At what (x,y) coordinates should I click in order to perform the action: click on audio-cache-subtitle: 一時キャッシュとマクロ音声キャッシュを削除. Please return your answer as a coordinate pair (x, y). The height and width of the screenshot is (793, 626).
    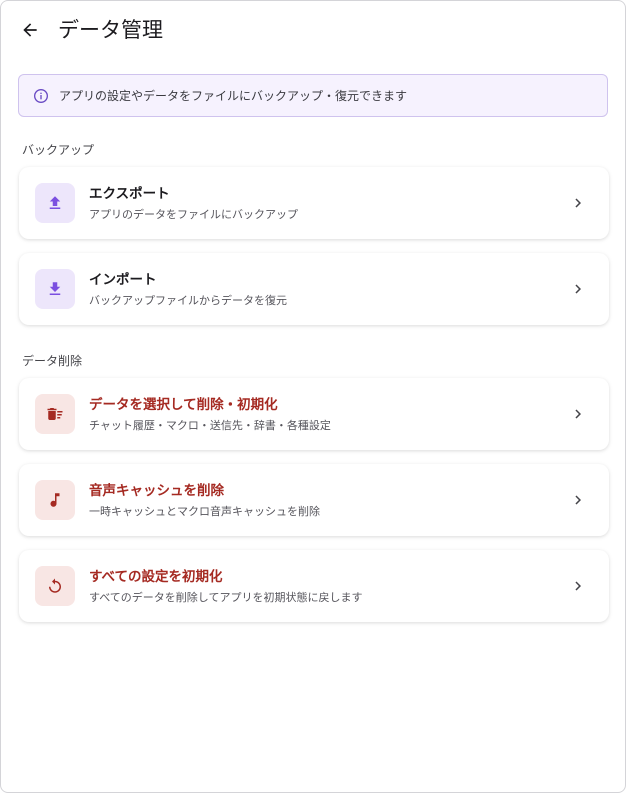
    Looking at the image, I should click on (204, 511).